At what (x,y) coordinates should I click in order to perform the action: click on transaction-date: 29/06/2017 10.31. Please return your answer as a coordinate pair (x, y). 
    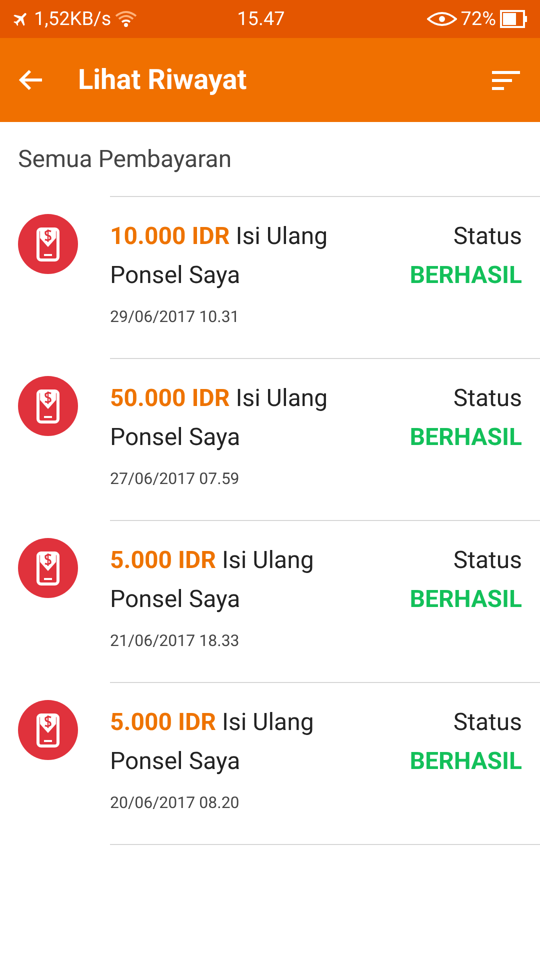
    Looking at the image, I should click on (175, 317).